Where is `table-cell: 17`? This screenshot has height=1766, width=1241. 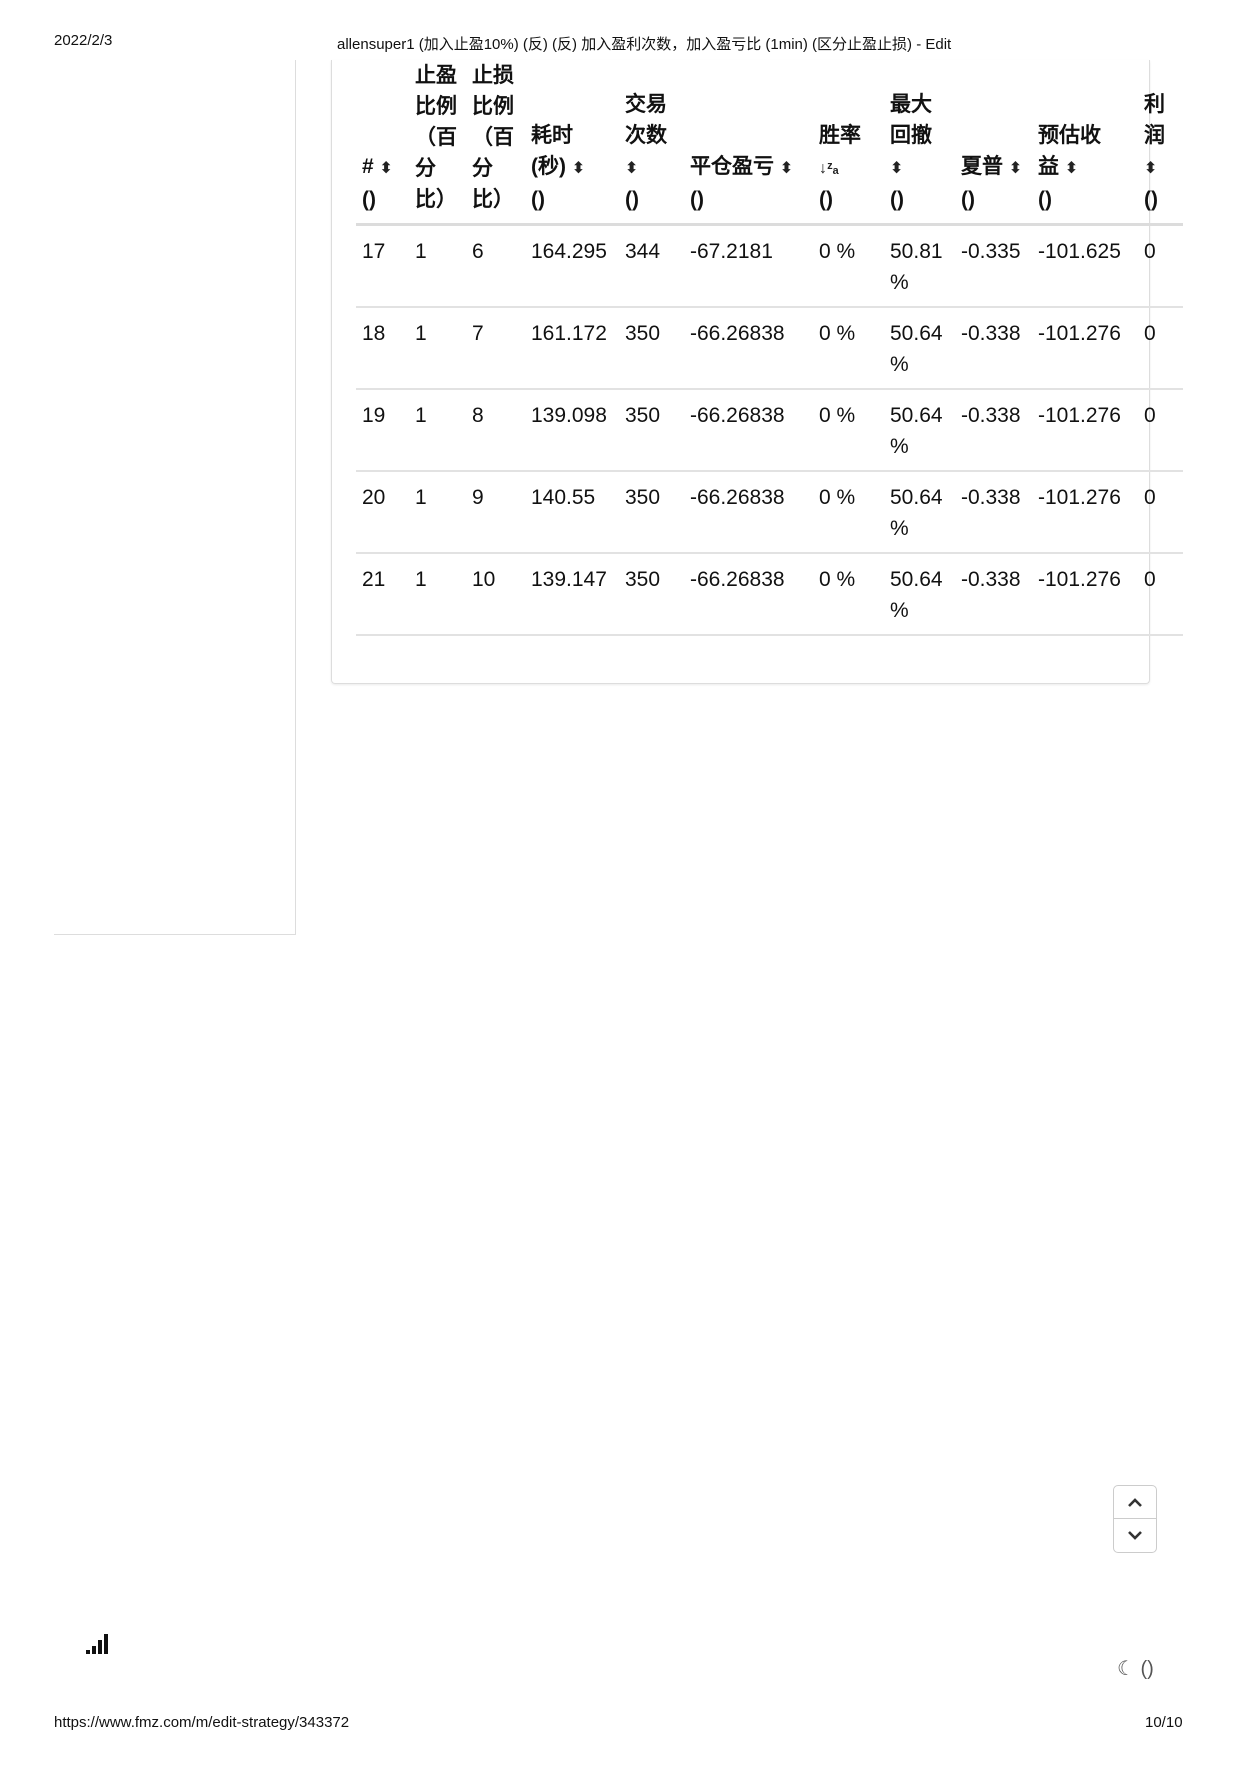
table-cell: 17 is located at coordinates (382, 266).